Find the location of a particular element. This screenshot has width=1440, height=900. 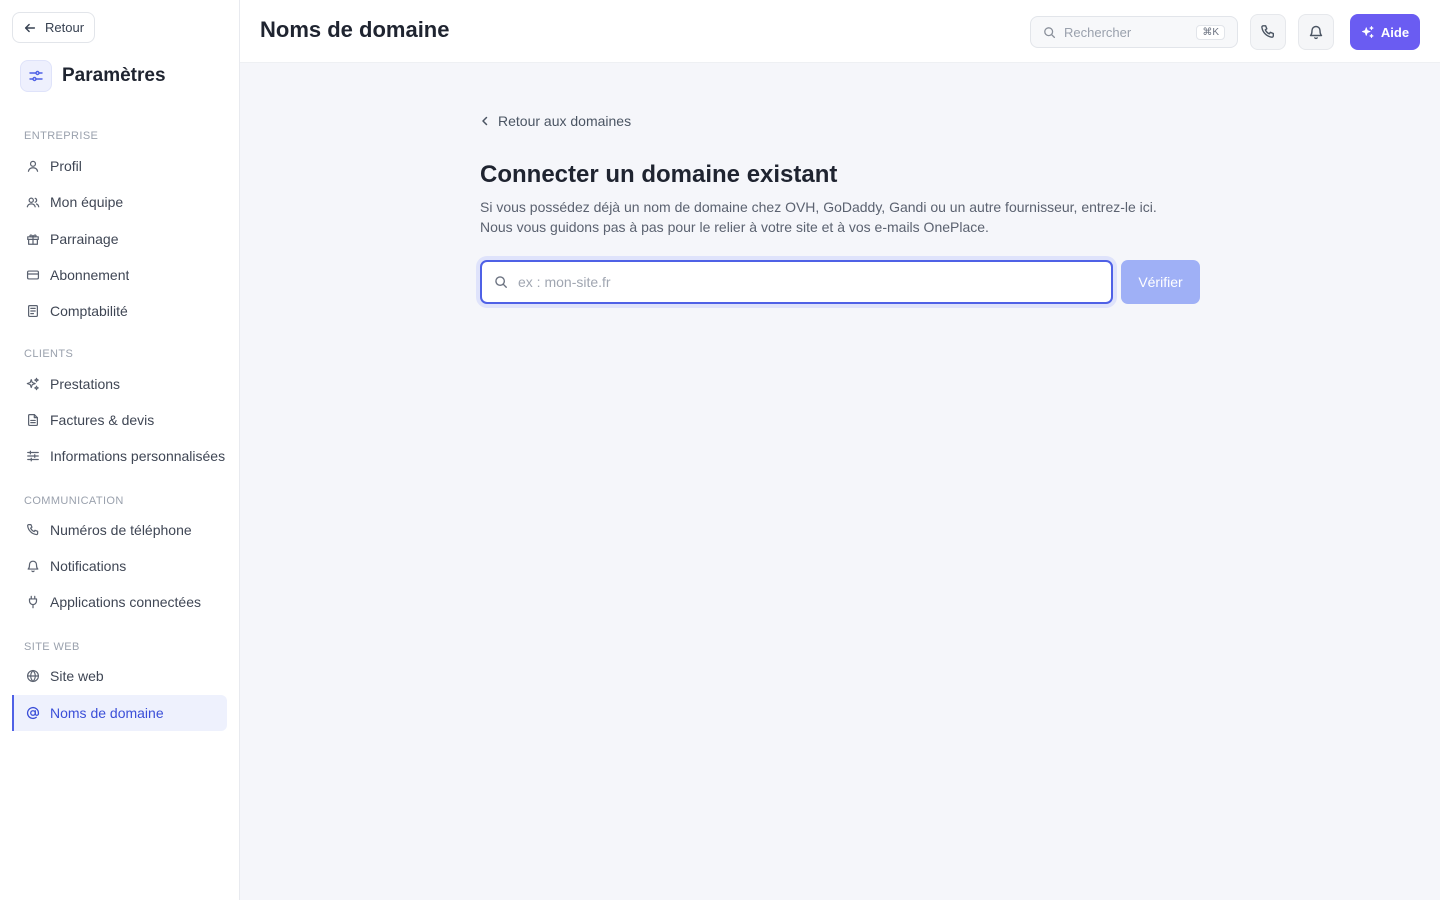

sidebar-item-mon-equipe: Mon équipe is located at coordinates (119, 202).